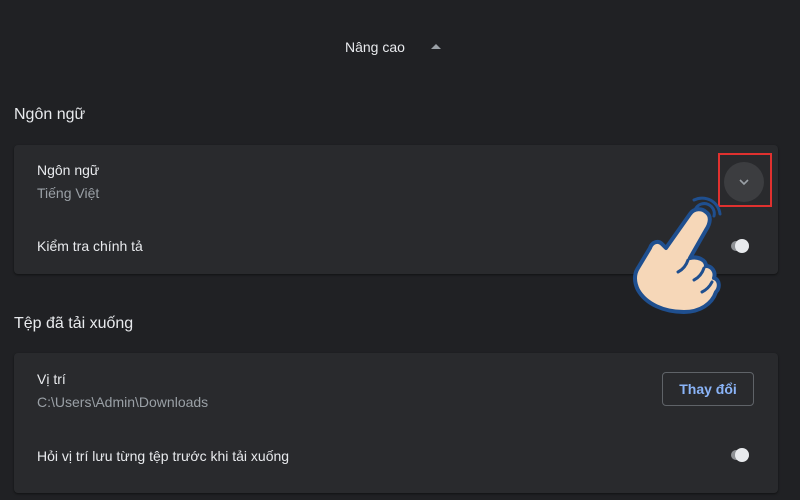 The height and width of the screenshot is (500, 800). What do you see at coordinates (68, 193) in the screenshot?
I see `language-row-value: Tiếng Việt` at bounding box center [68, 193].